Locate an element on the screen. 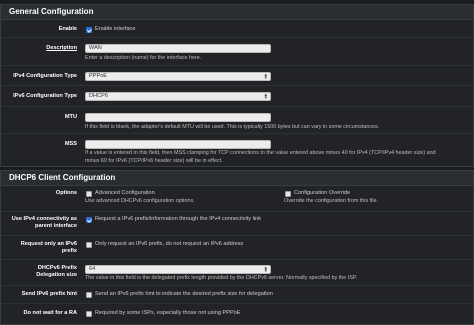 The width and height of the screenshot is (474, 325). enable-checkbox is located at coordinates (89, 30).